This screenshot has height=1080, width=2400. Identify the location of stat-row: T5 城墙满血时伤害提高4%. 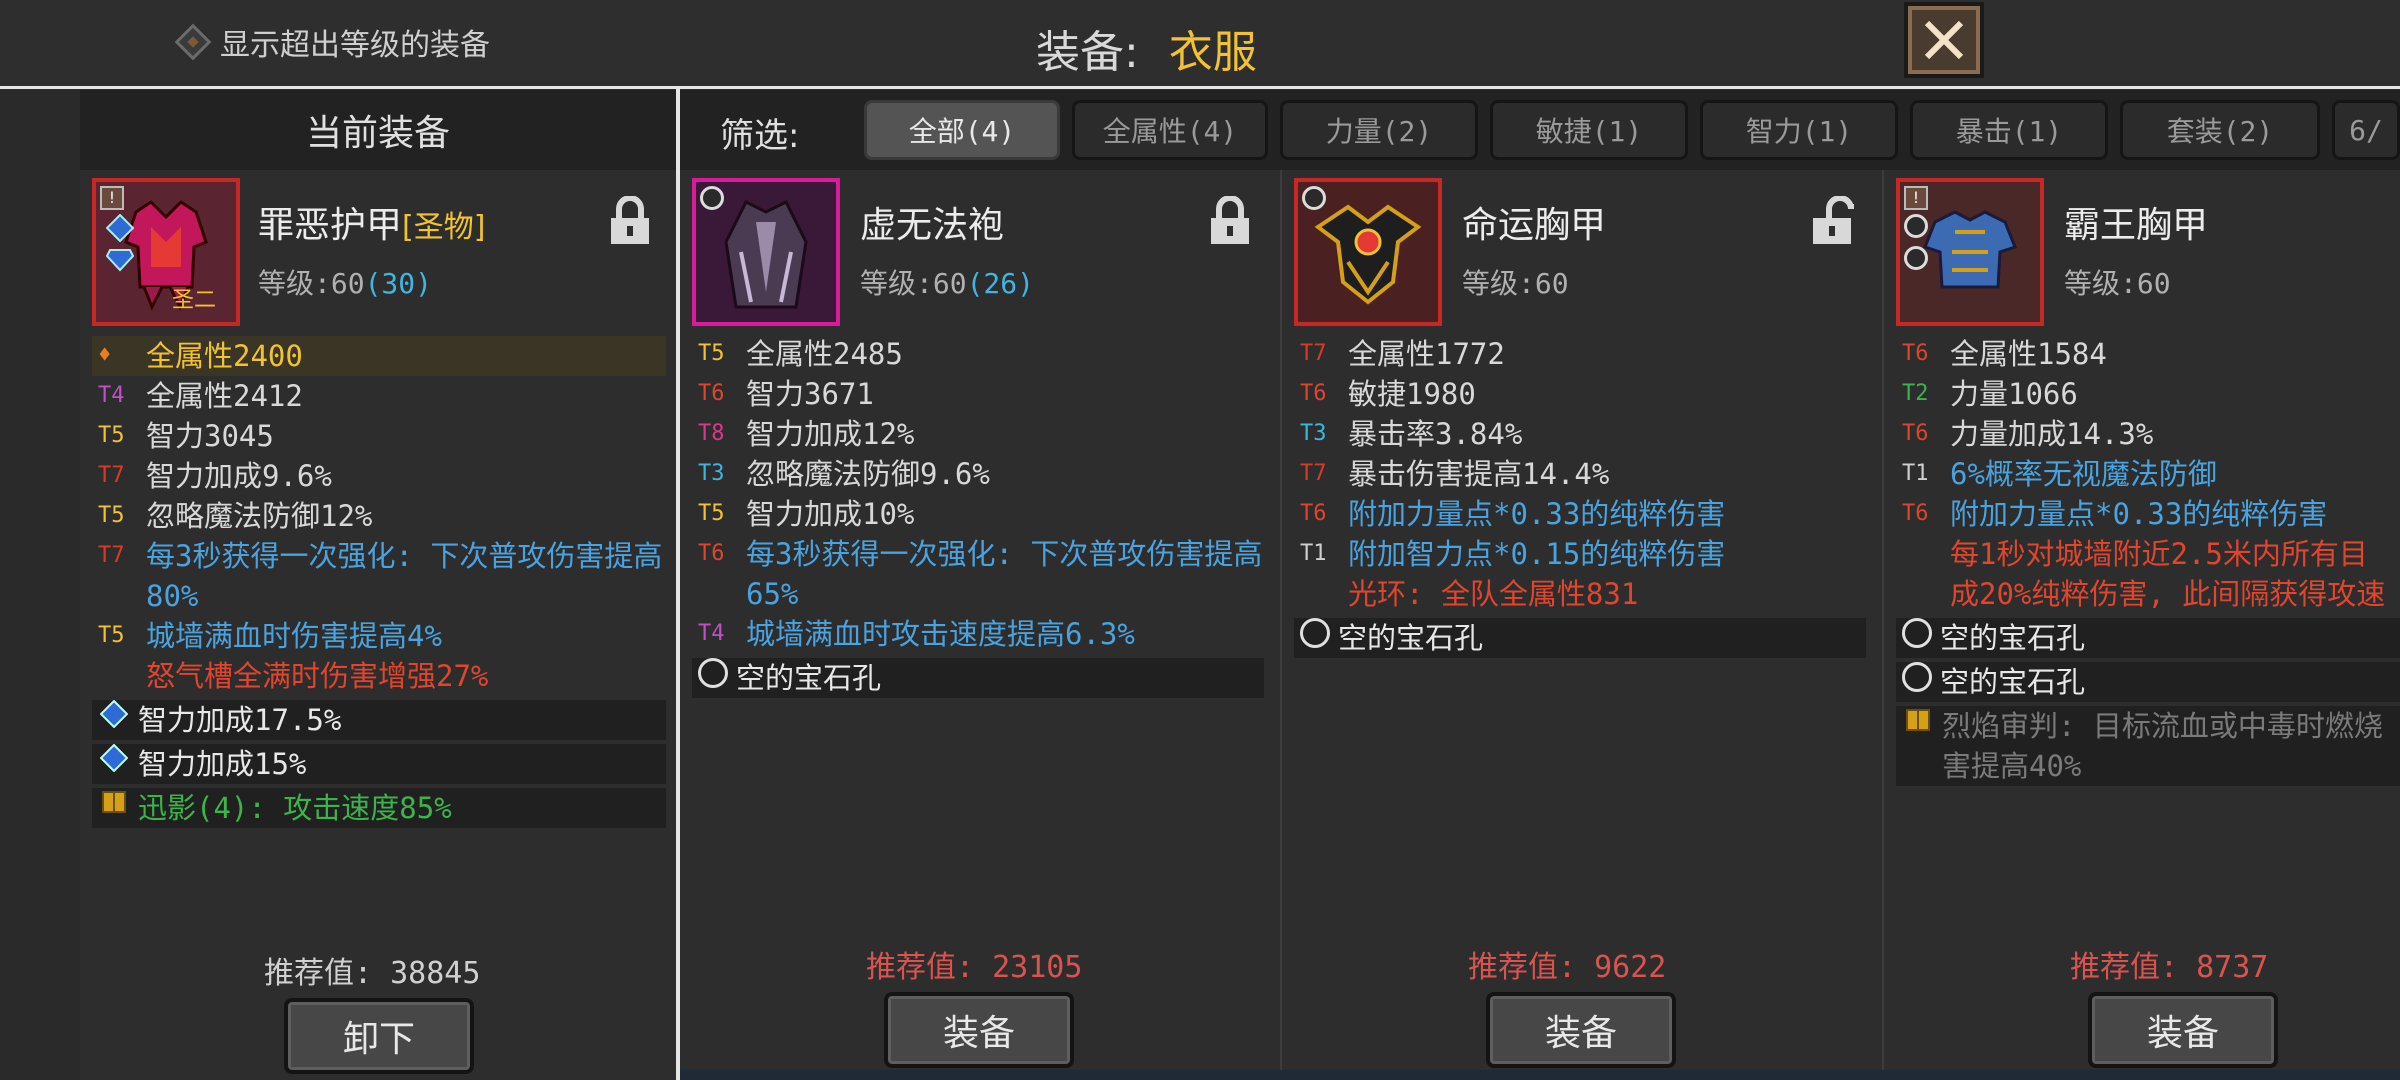
(379, 636).